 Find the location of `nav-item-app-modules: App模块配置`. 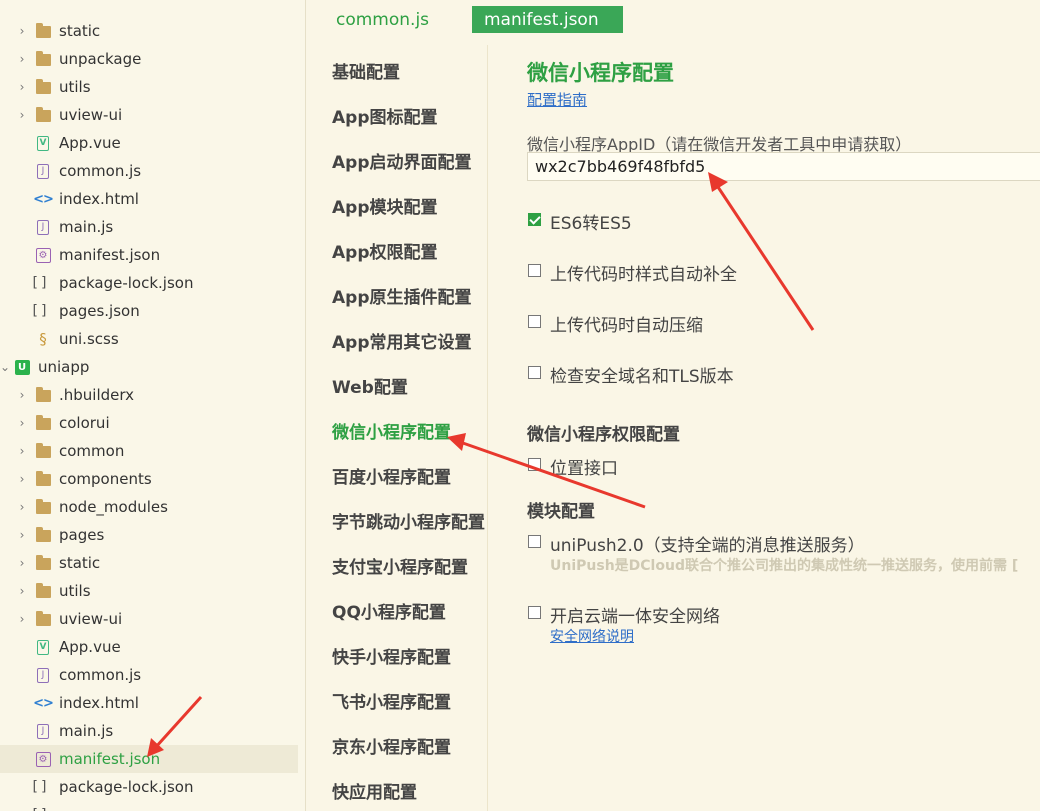

nav-item-app-modules: App模块配置 is located at coordinates (385, 205).